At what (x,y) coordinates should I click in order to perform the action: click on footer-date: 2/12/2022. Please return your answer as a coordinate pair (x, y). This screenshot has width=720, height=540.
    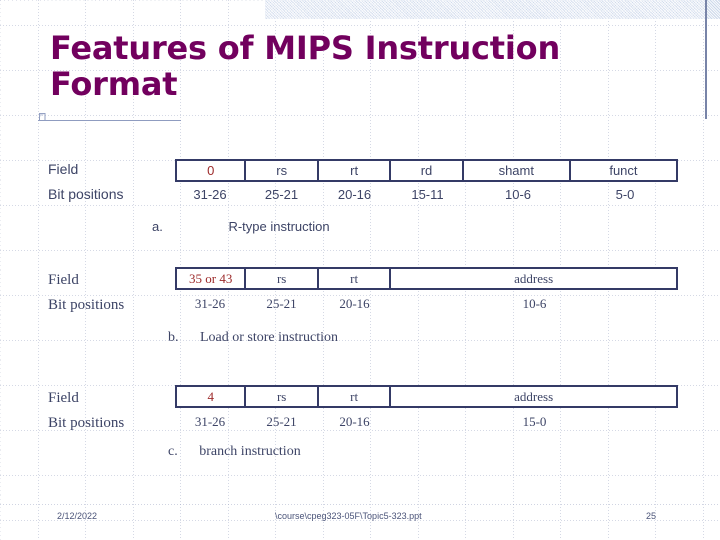
    Looking at the image, I should click on (77, 516).